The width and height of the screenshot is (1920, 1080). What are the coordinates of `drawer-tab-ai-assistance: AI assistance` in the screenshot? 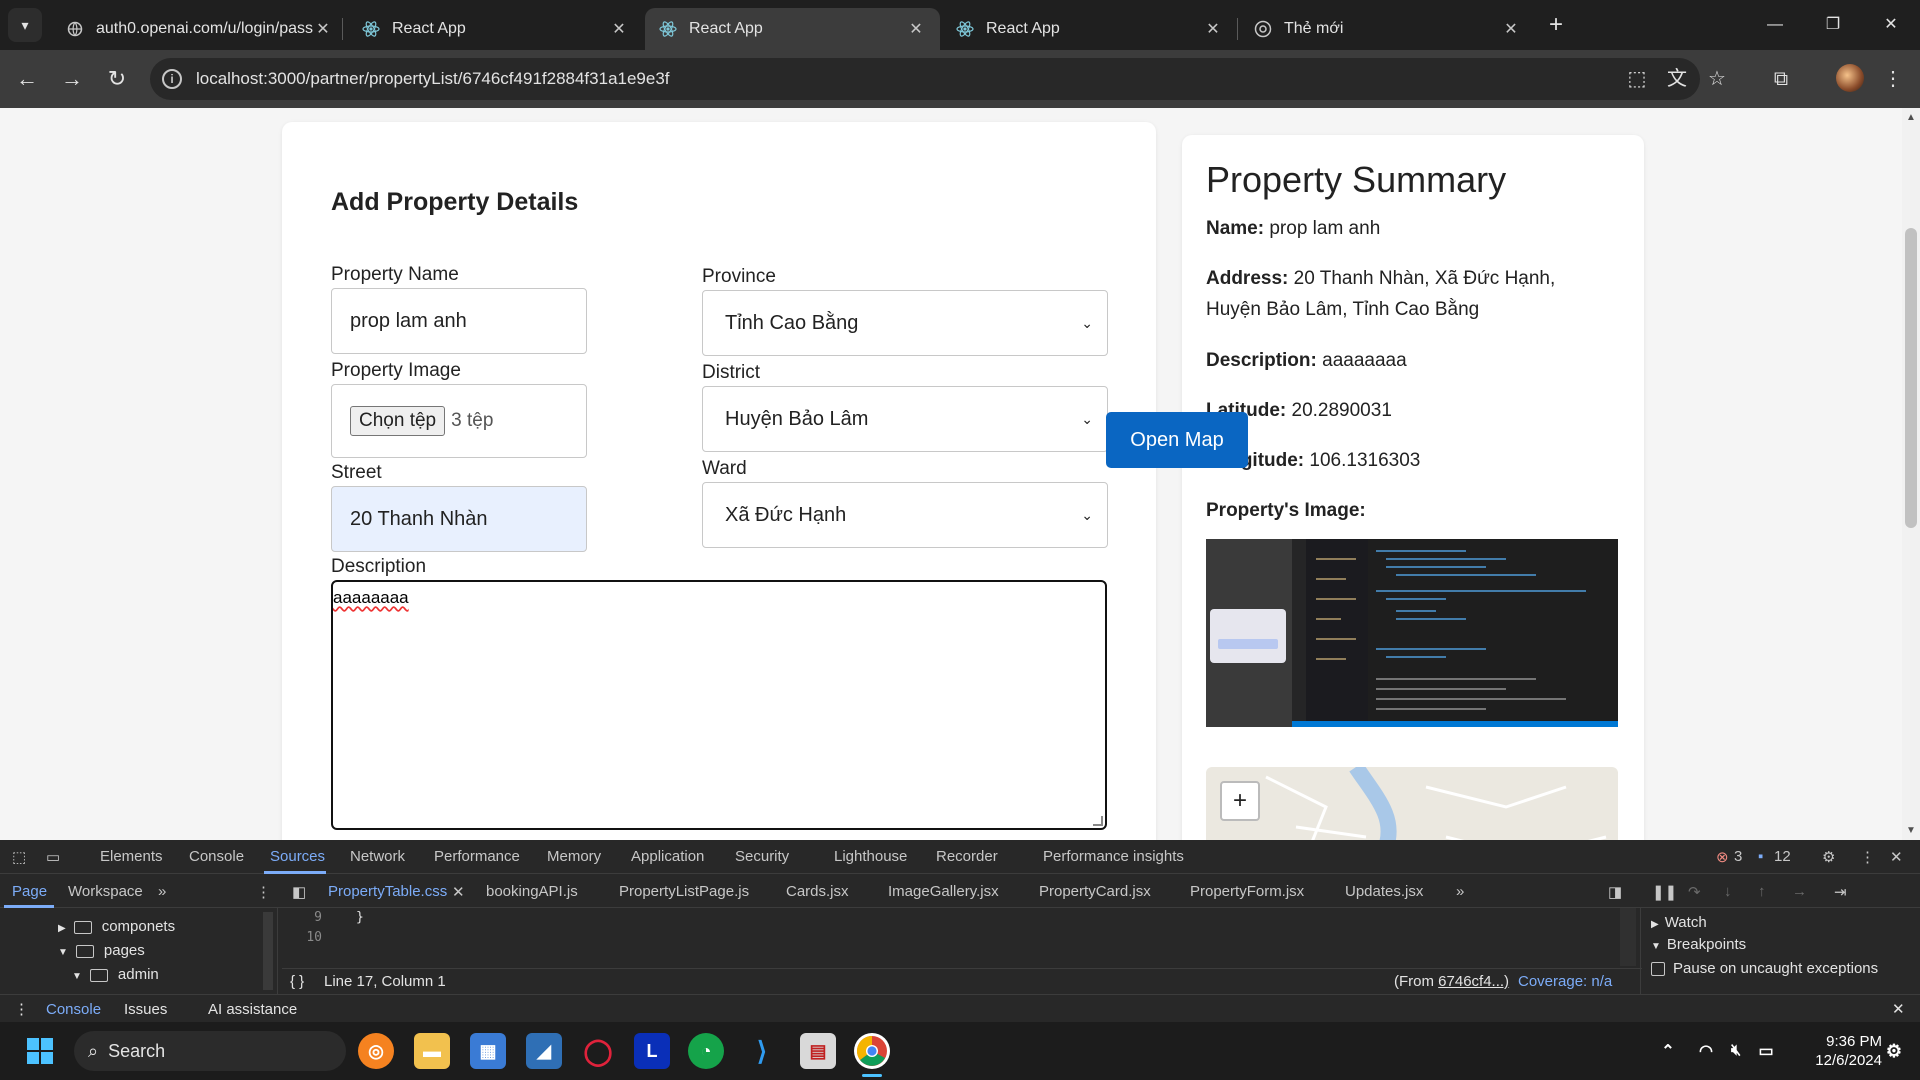 It's located at (252, 1009).